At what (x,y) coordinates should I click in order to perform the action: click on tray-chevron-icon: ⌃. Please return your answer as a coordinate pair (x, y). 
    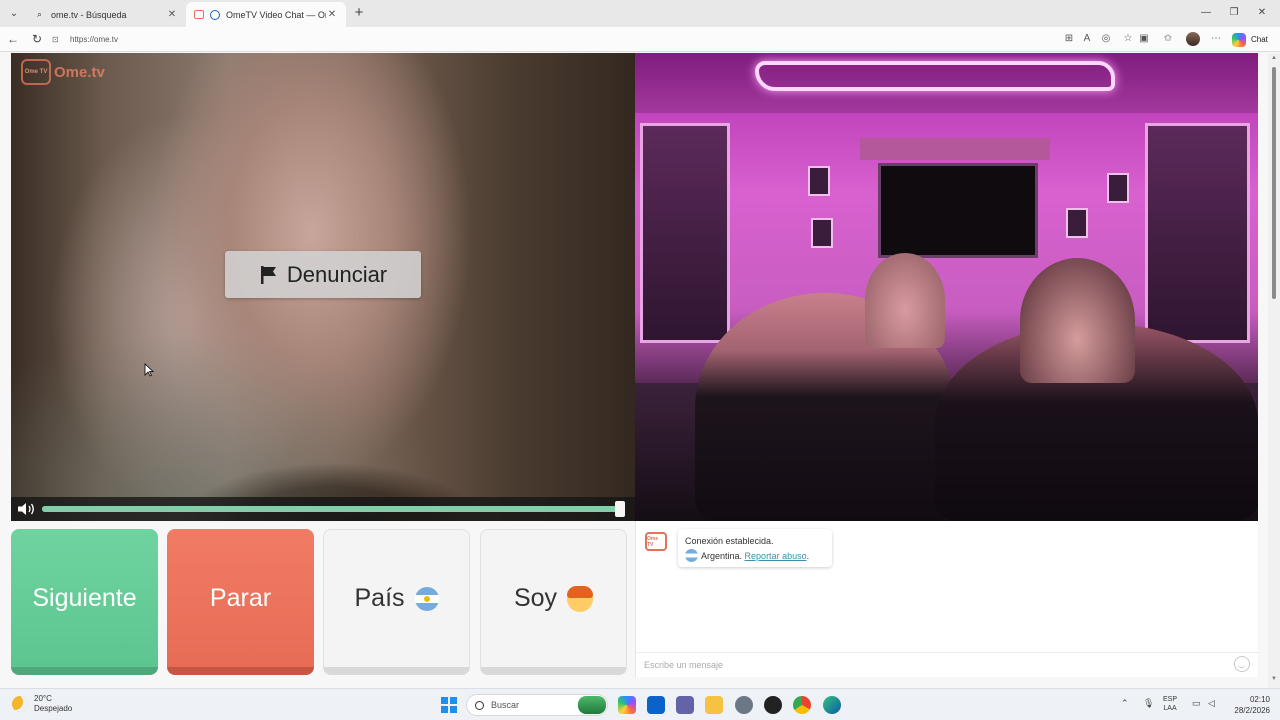
    Looking at the image, I should click on (1125, 703).